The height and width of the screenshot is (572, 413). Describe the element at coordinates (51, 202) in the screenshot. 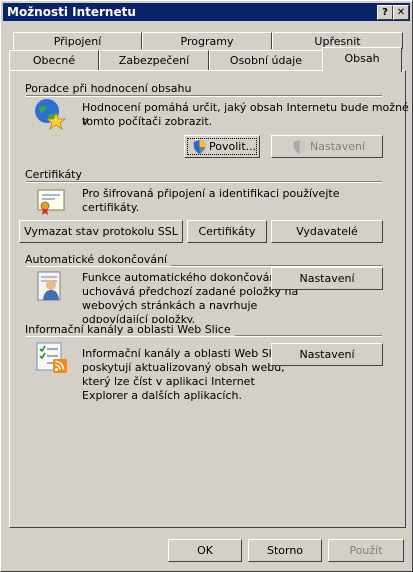

I see `certificate-icon` at that location.